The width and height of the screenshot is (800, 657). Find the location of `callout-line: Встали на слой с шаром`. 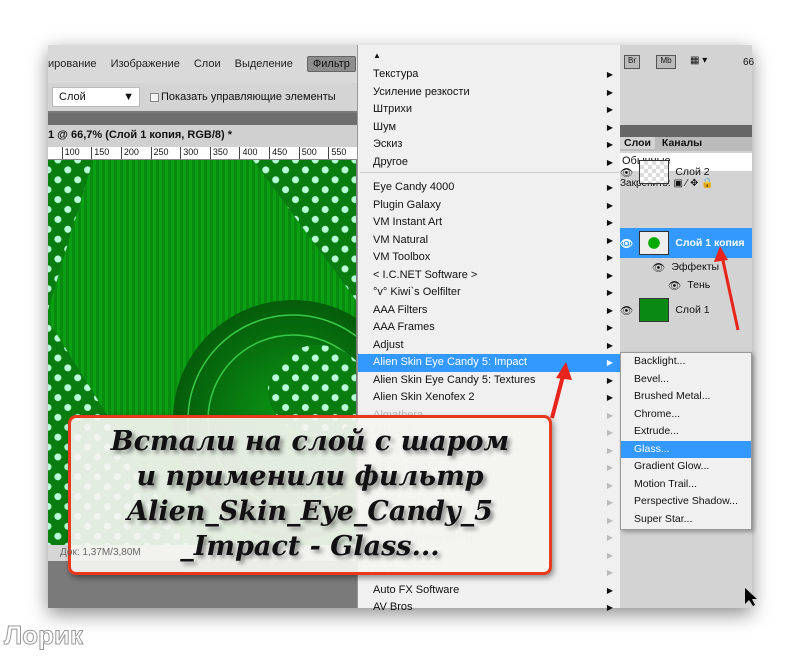

callout-line: Встали на слой с шаром is located at coordinates (310, 441).